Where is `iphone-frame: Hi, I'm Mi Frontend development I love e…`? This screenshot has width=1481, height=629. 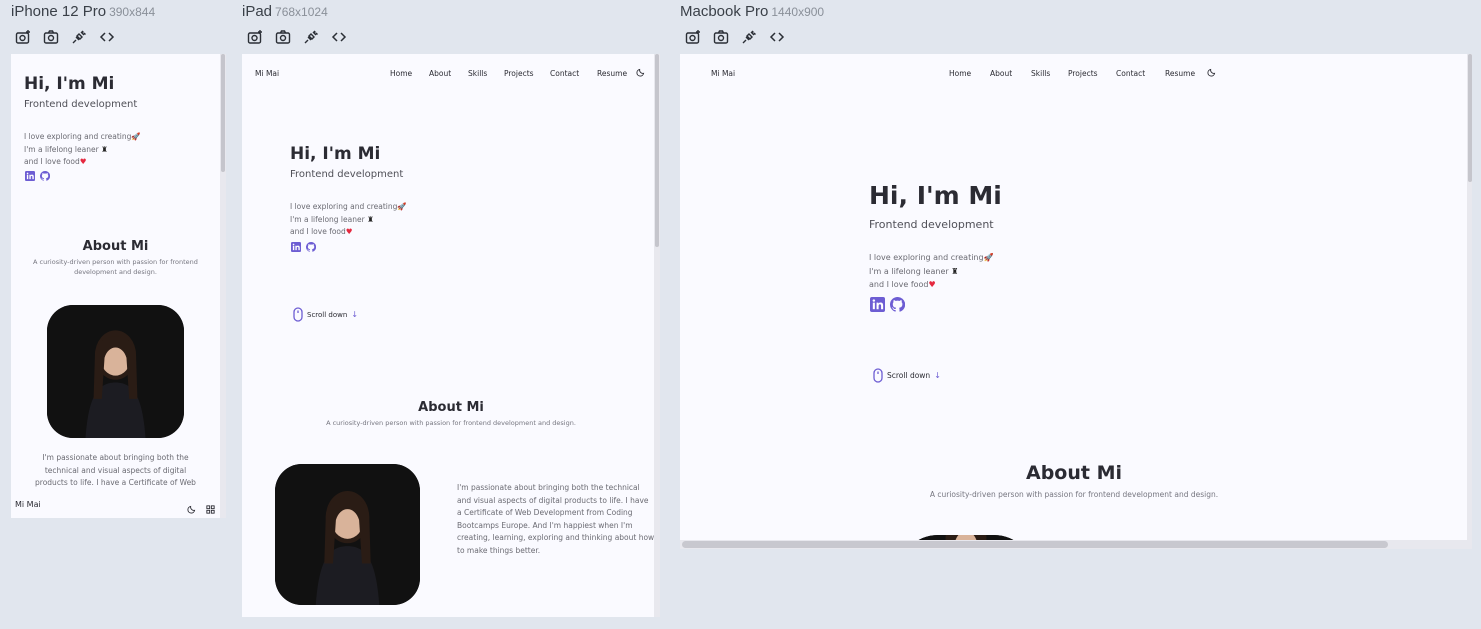 iphone-frame: Hi, I'm Mi Frontend development I love e… is located at coordinates (118, 286).